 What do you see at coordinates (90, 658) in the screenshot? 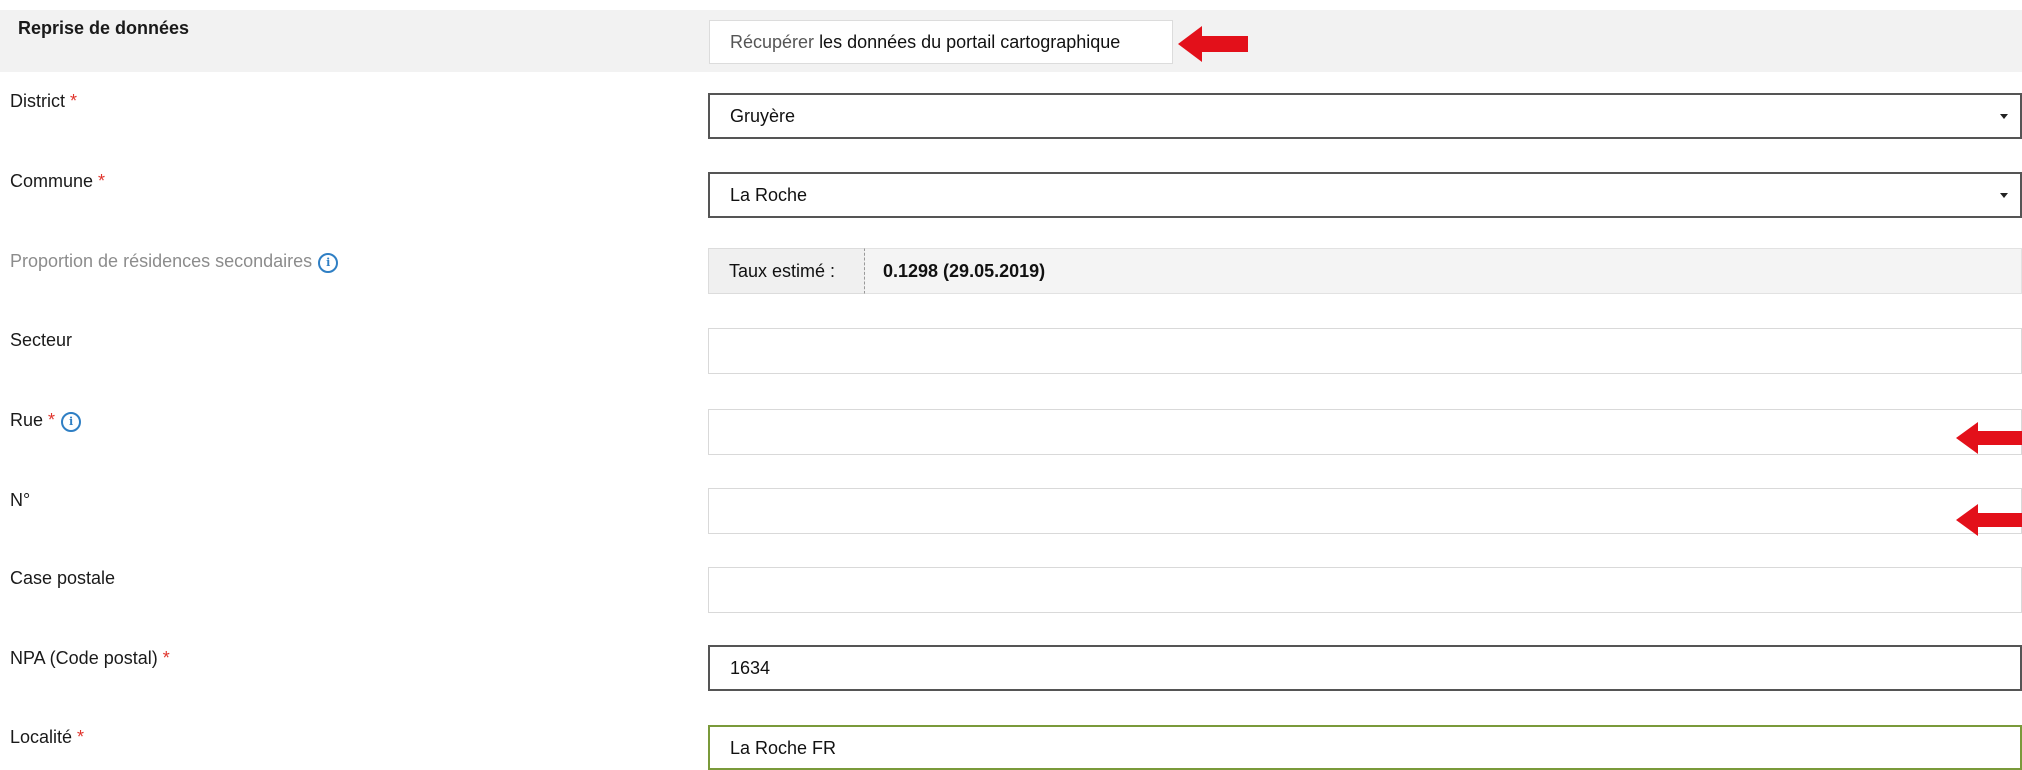
I see `npa-label: NPA (Code postal) *` at bounding box center [90, 658].